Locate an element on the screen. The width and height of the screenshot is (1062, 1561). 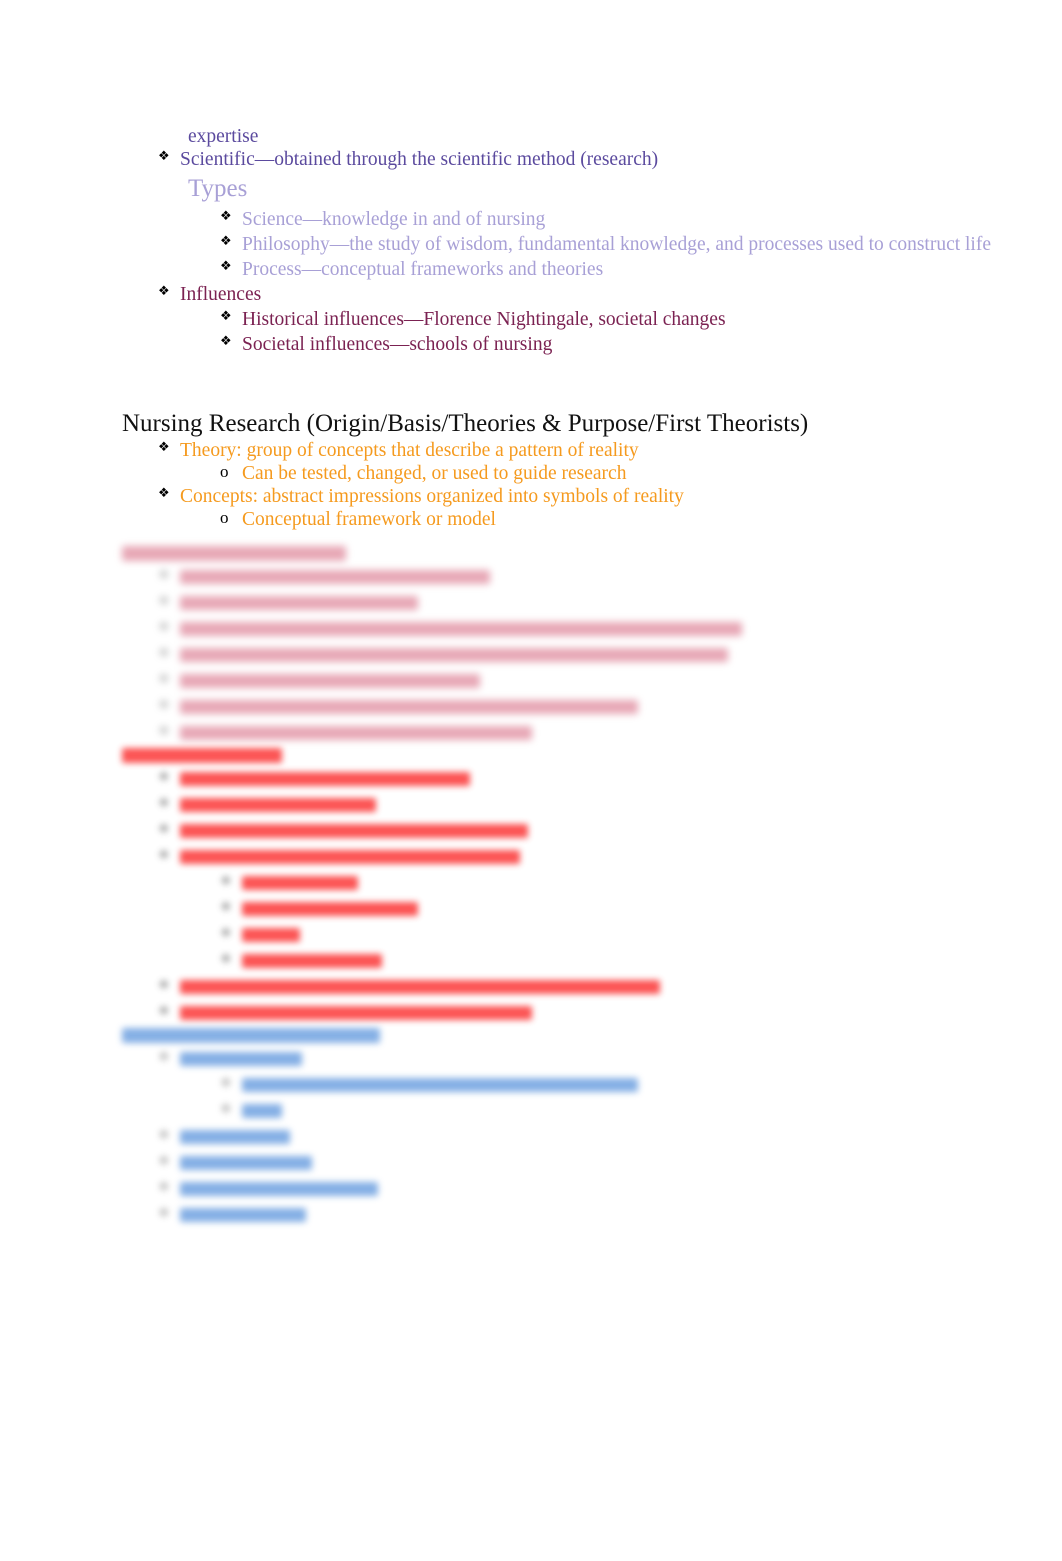
red-section-heading is located at coordinates (592, 757).